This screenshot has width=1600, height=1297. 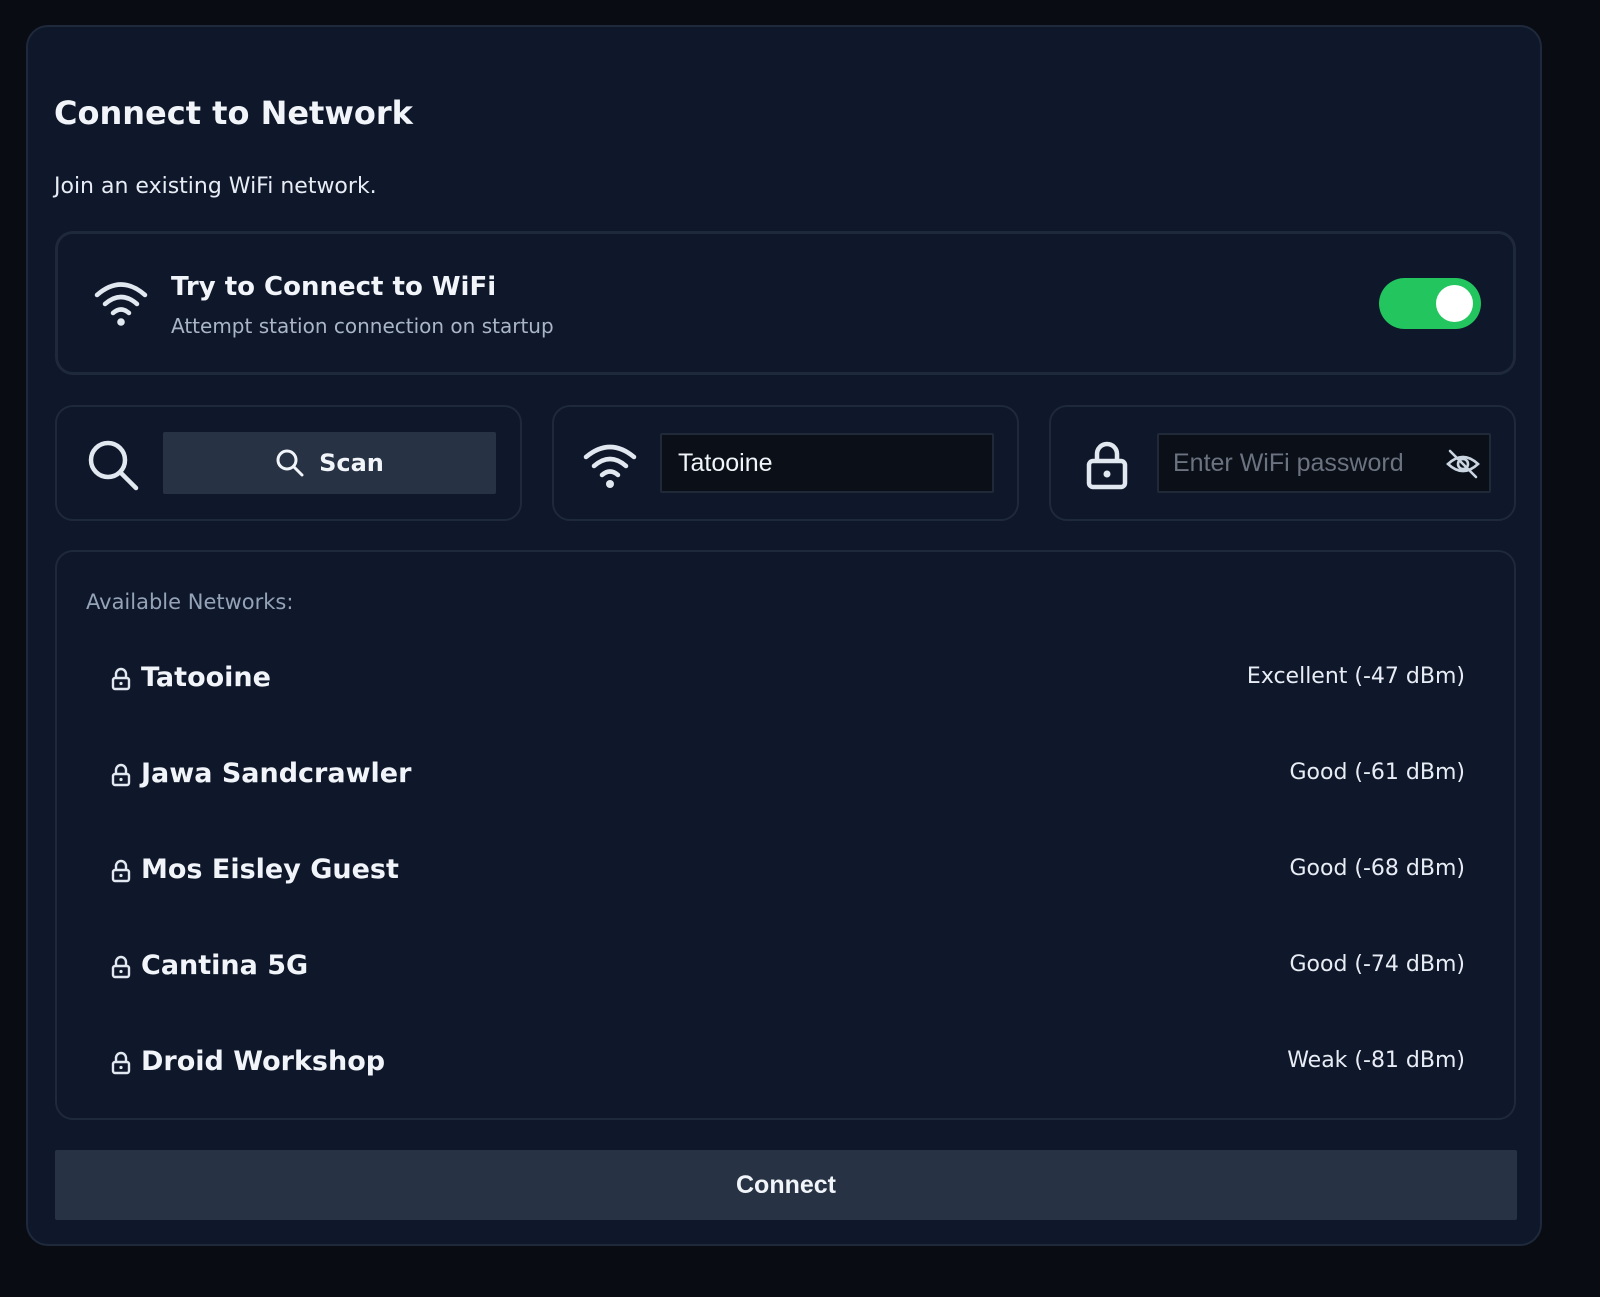 I want to click on networks-heading: Available Networks:, so click(x=190, y=602).